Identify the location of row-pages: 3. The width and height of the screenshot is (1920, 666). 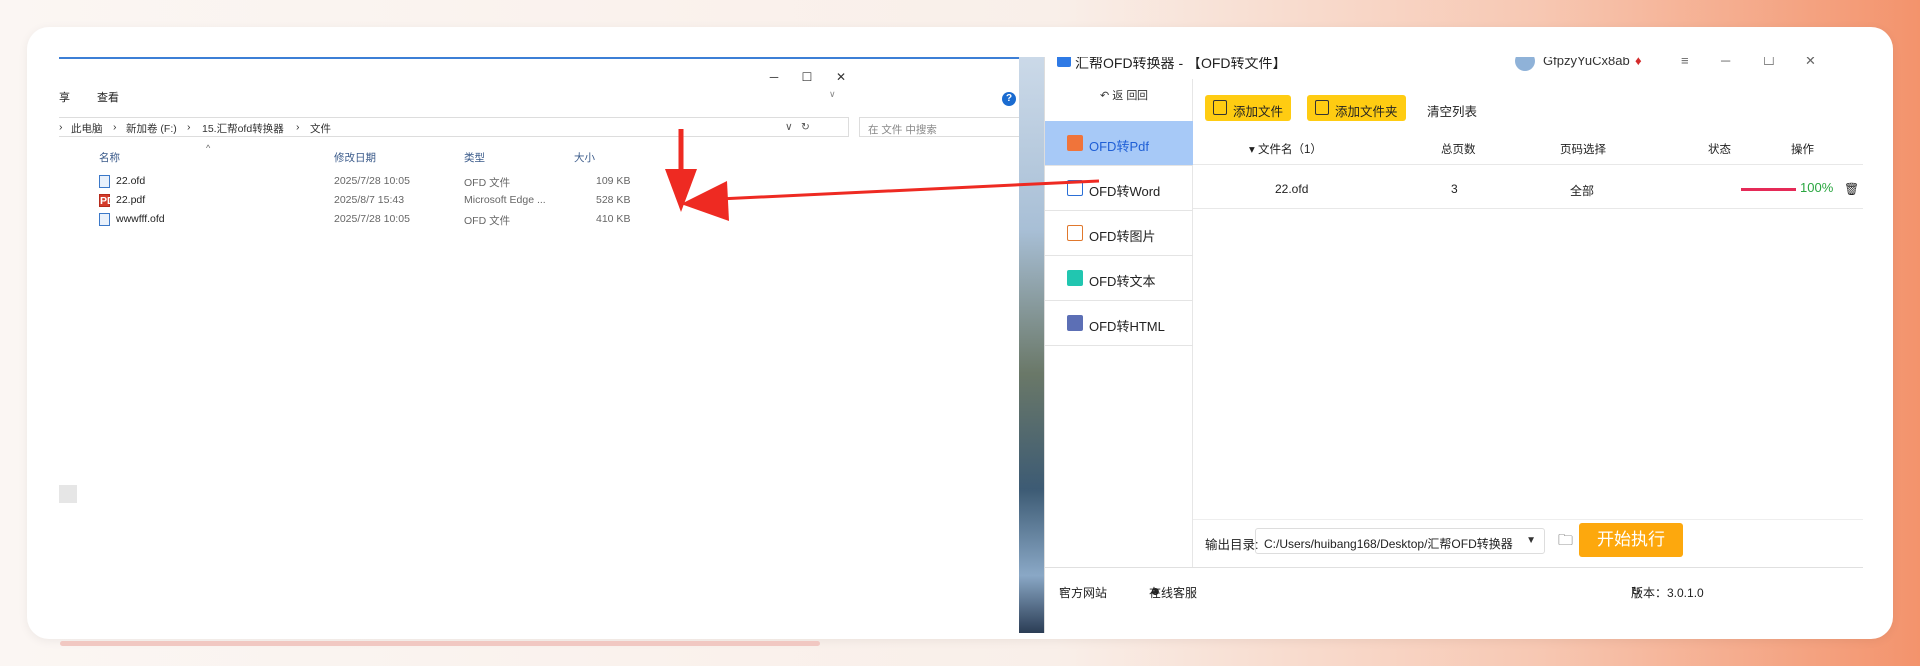
(1454, 189).